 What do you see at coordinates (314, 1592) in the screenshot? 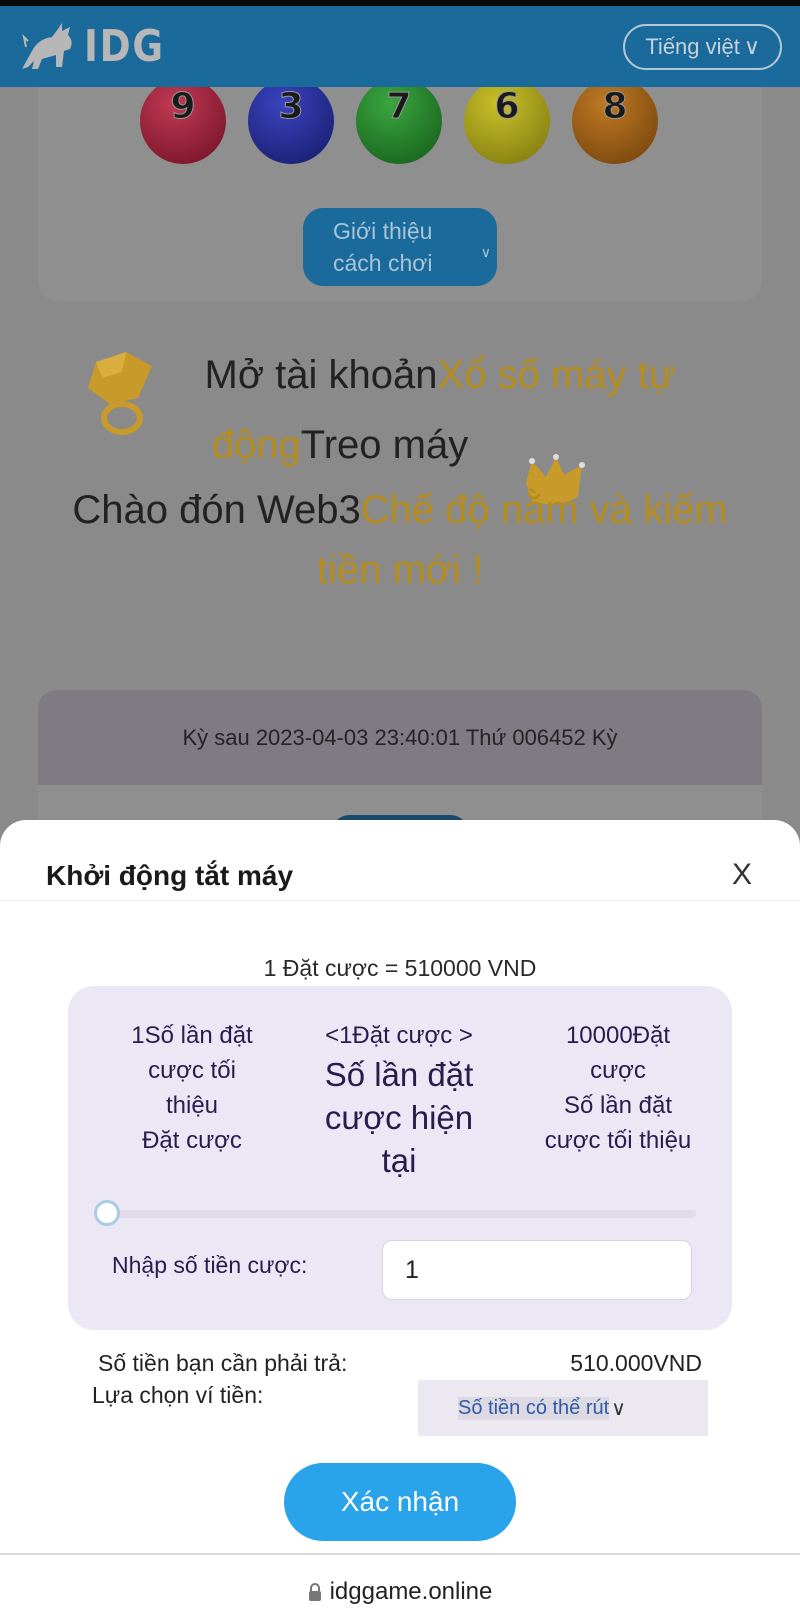
I see `lock-icon` at bounding box center [314, 1592].